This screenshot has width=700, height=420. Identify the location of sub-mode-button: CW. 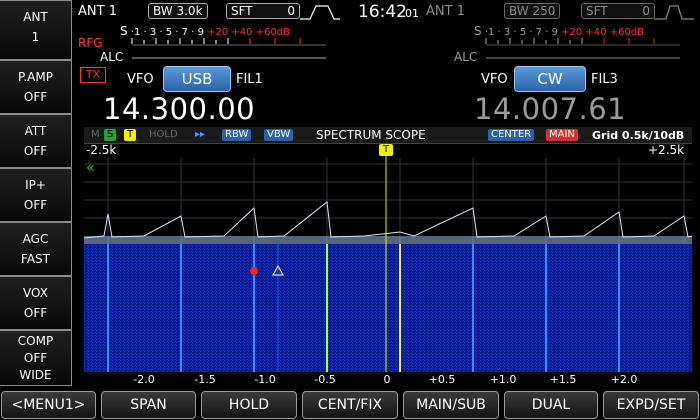
(550, 79).